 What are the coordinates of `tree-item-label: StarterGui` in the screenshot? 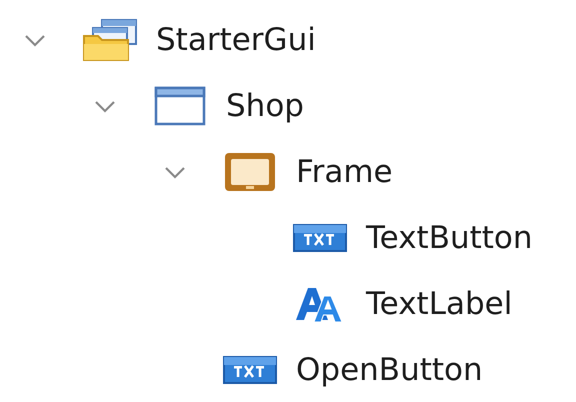 It's located at (236, 40).